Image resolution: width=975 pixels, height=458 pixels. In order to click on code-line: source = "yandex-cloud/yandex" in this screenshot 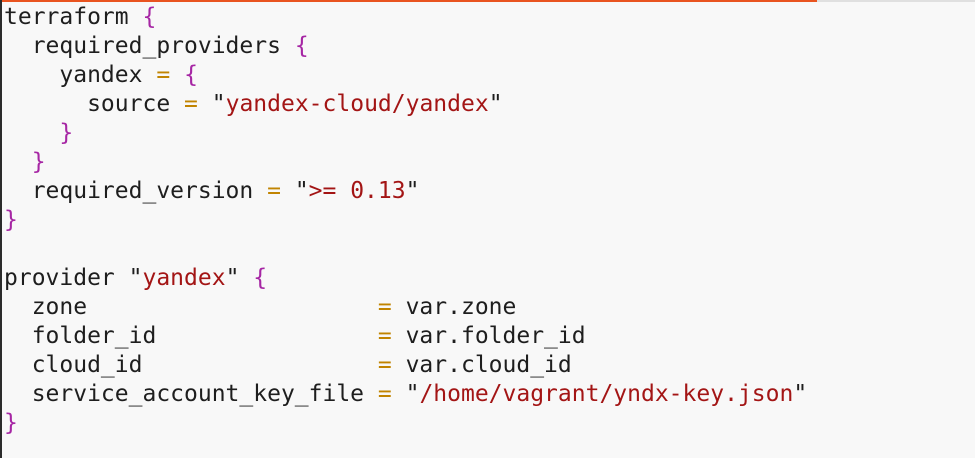, I will do `click(405, 104)`.